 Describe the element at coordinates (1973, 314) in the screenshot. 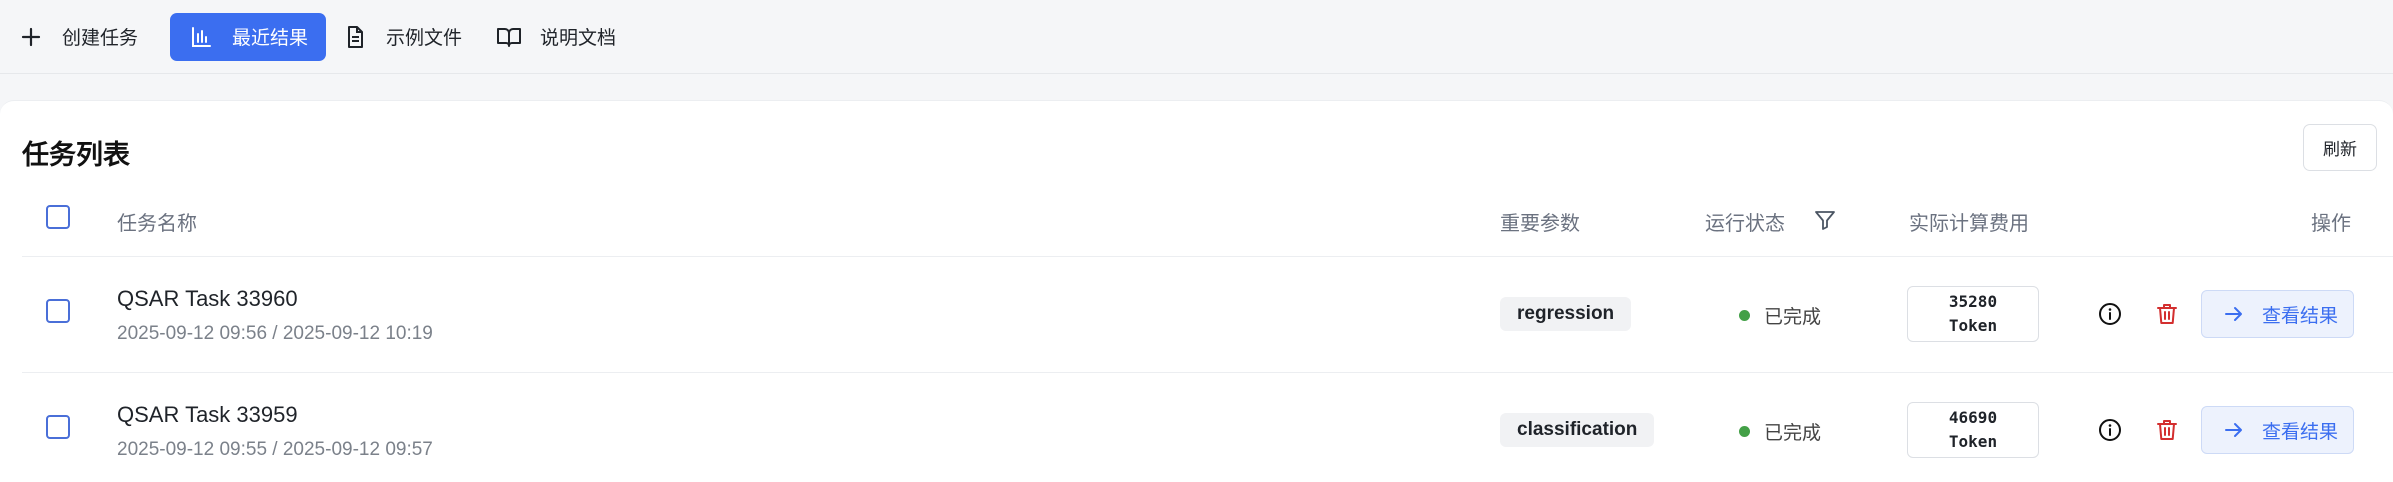

I see `cost-box: 35280 Token` at that location.